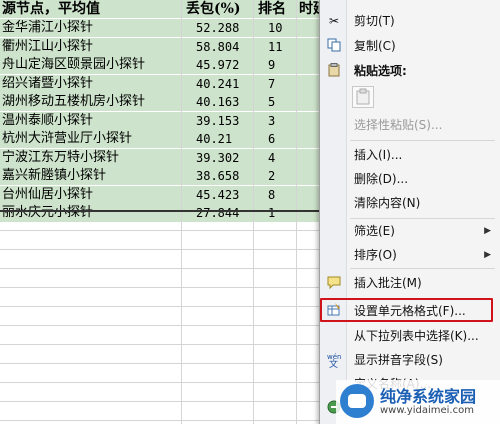 The height and width of the screenshot is (424, 500). I want to click on copy-icon, so click(334, 46).